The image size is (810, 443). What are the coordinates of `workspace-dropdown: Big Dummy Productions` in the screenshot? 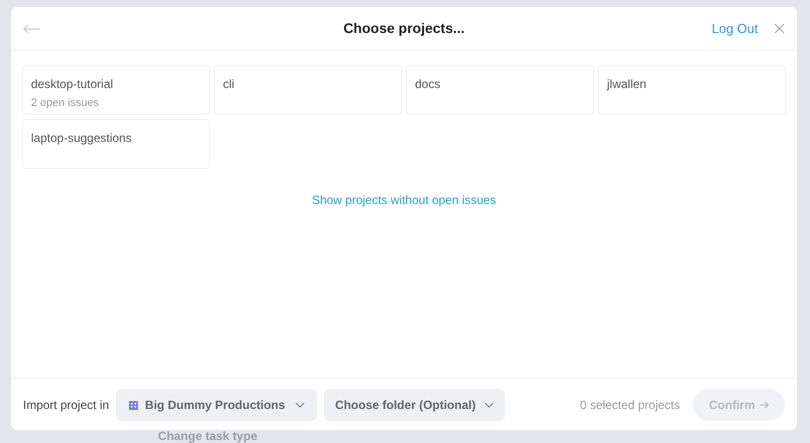 It's located at (217, 404).